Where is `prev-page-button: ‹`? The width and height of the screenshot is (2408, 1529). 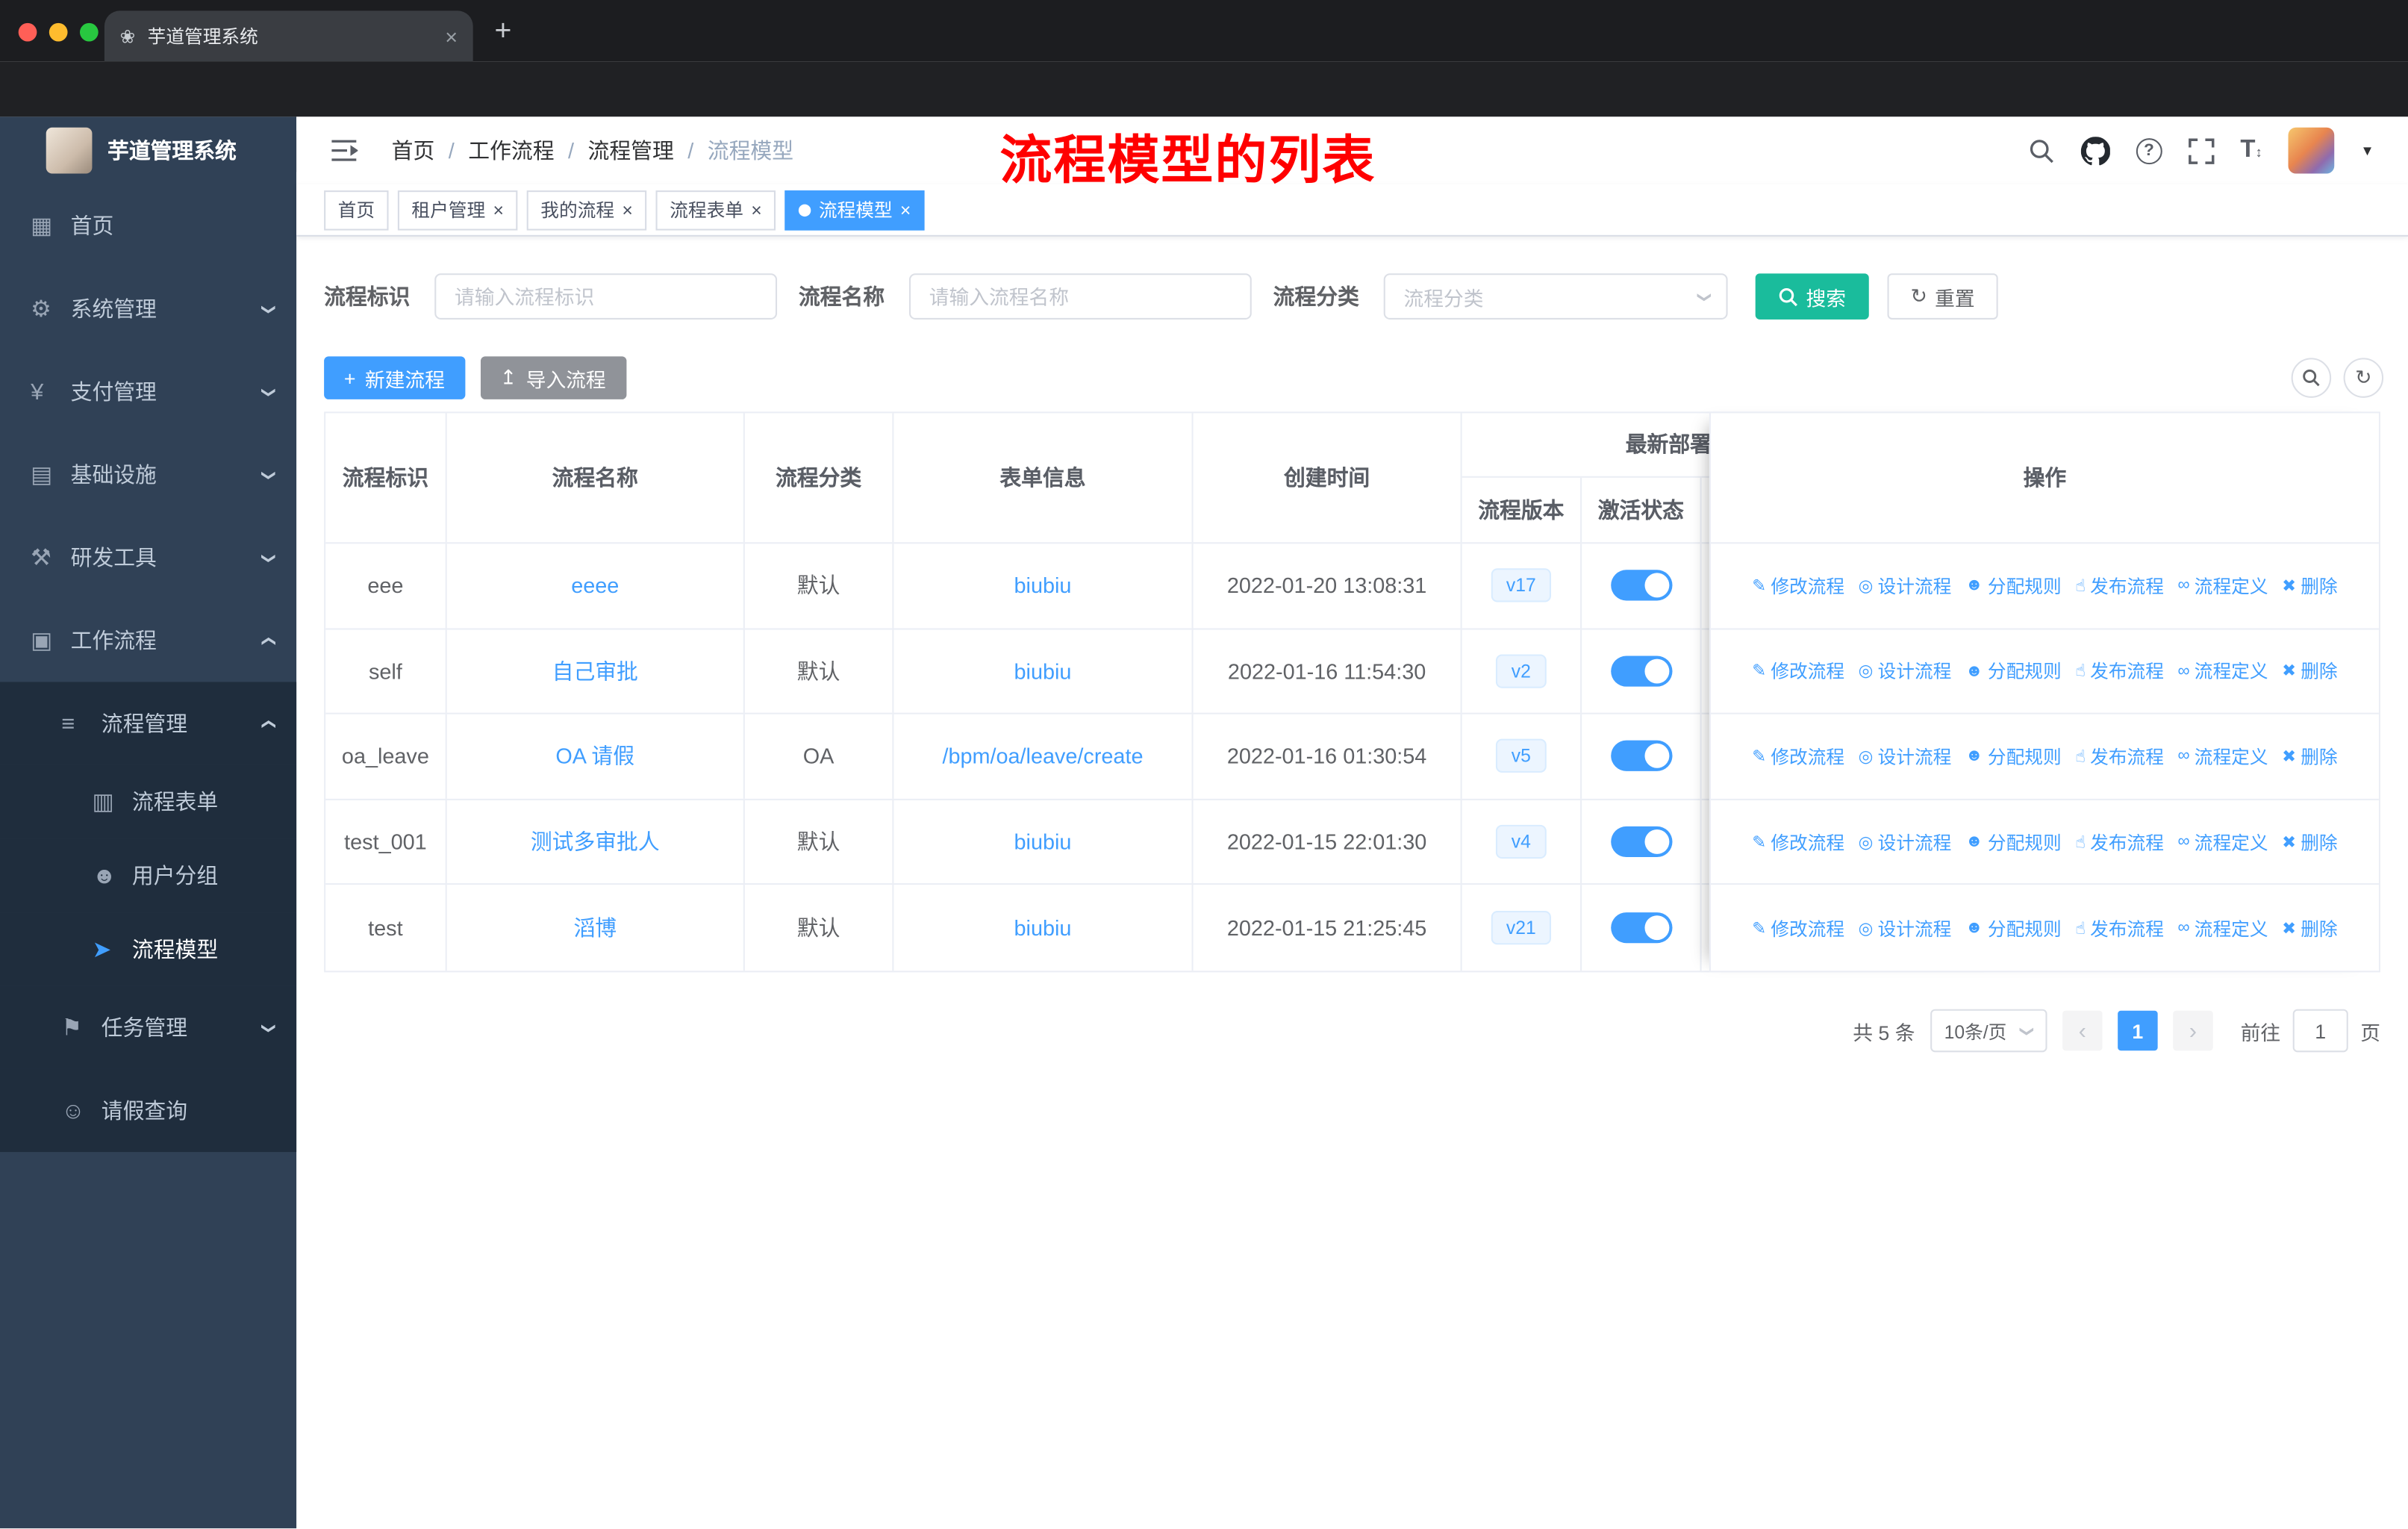 prev-page-button: ‹ is located at coordinates (2082, 1030).